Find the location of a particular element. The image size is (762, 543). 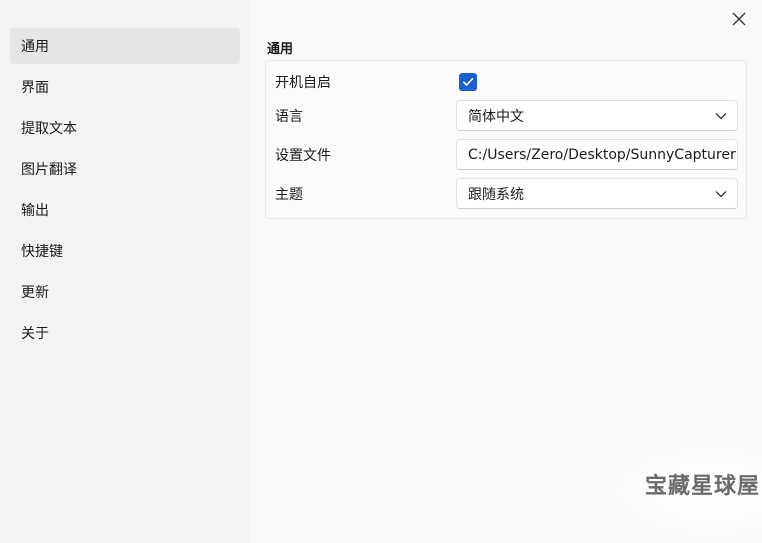

language-select: 简体中文 is located at coordinates (597, 115).